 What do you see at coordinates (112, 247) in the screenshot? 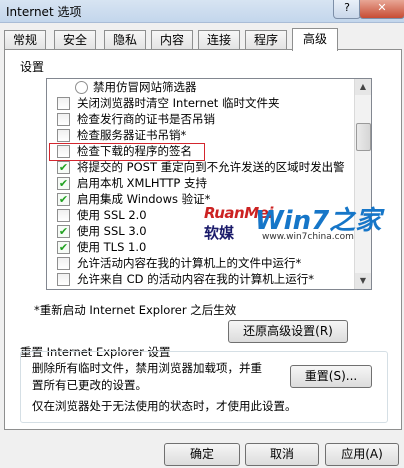
I see `list-item-label: 使用 TLS 1.0` at bounding box center [112, 247].